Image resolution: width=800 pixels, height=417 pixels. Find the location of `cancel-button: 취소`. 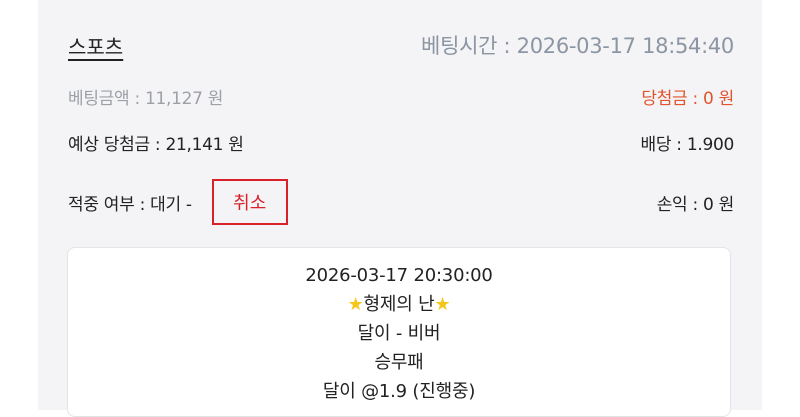

cancel-button: 취소 is located at coordinates (249, 202).